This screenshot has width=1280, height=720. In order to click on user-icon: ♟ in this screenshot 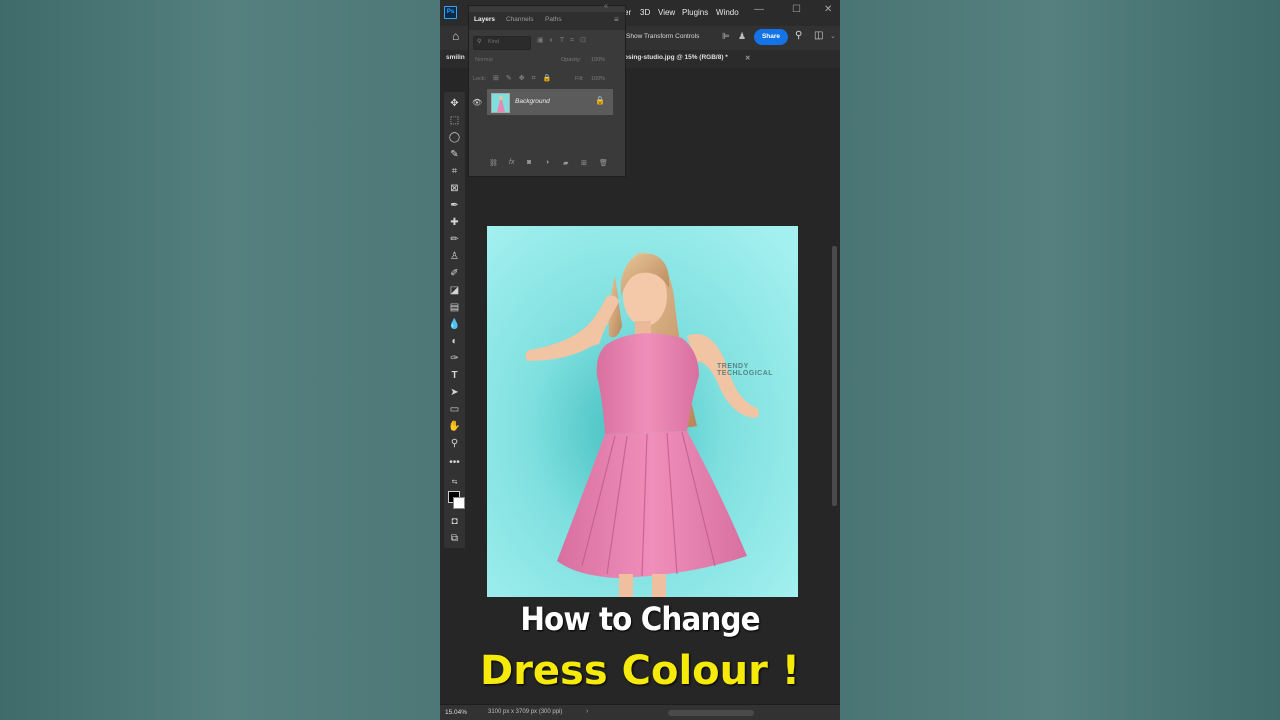, I will do `click(742, 36)`.